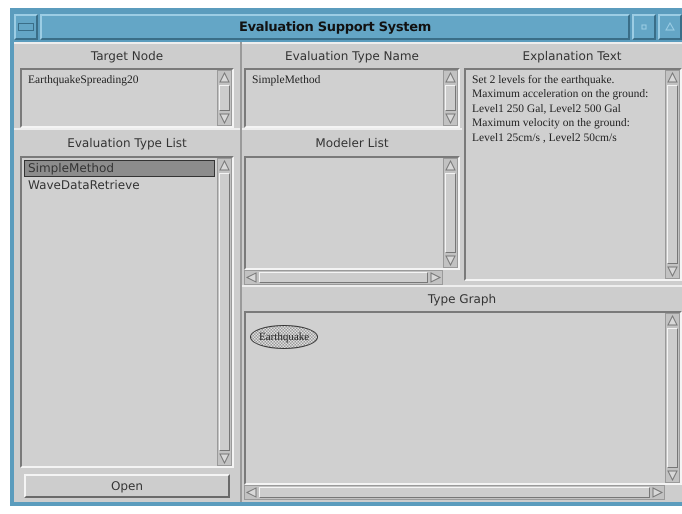 The width and height of the screenshot is (682, 514). What do you see at coordinates (284, 337) in the screenshot?
I see `graph-node: Earthquake` at bounding box center [284, 337].